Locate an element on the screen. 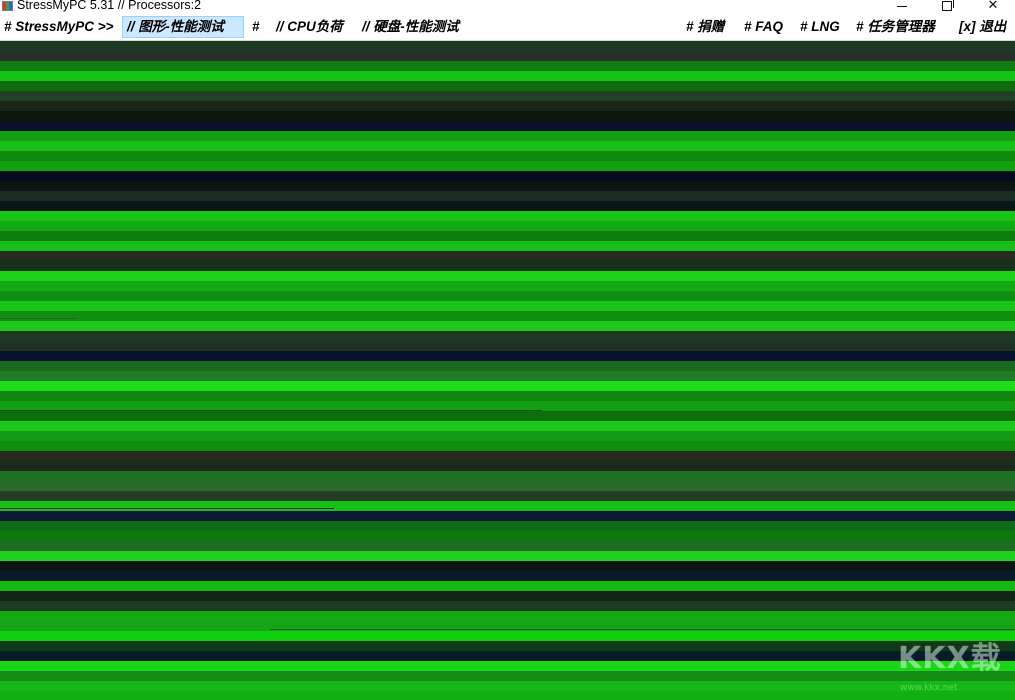 Image resolution: width=1015 pixels, height=700 pixels. menu-task-manager: # 任务管理器 is located at coordinates (895, 27).